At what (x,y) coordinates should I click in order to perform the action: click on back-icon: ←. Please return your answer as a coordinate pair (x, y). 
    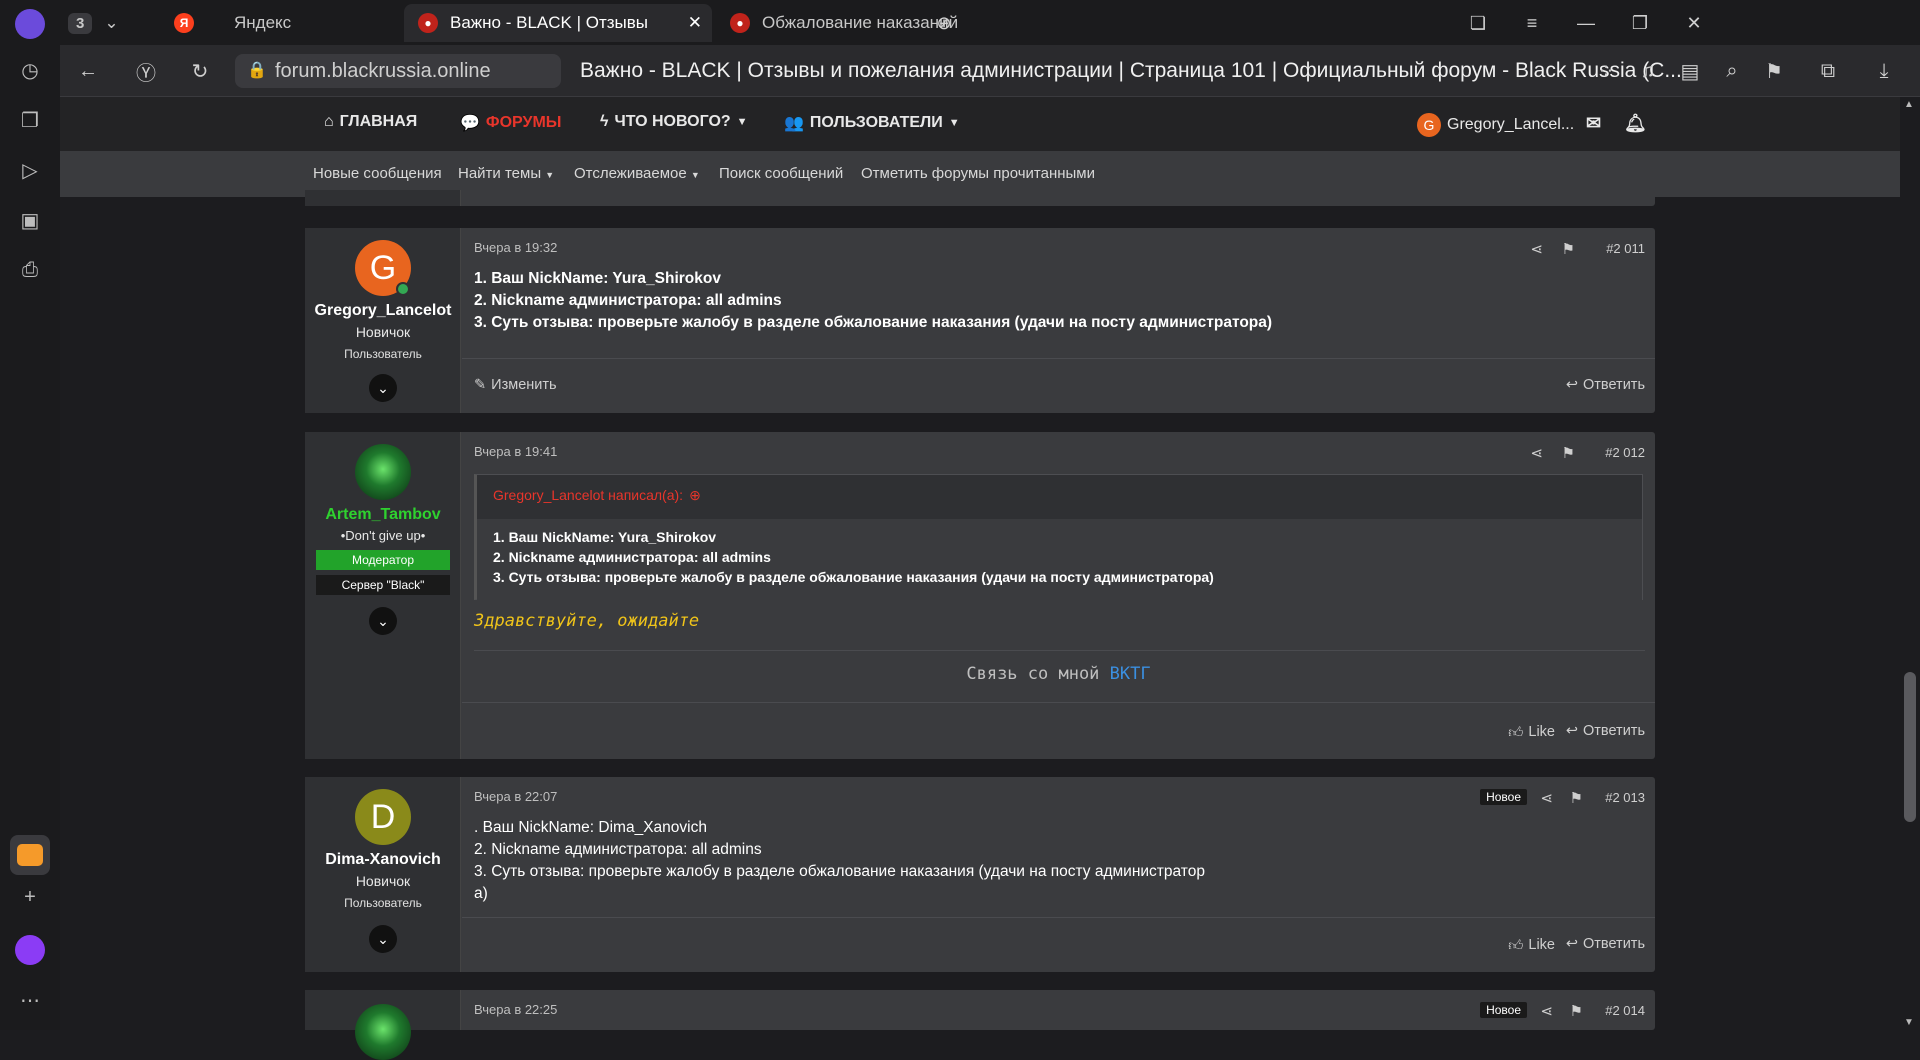
    Looking at the image, I should click on (88, 71).